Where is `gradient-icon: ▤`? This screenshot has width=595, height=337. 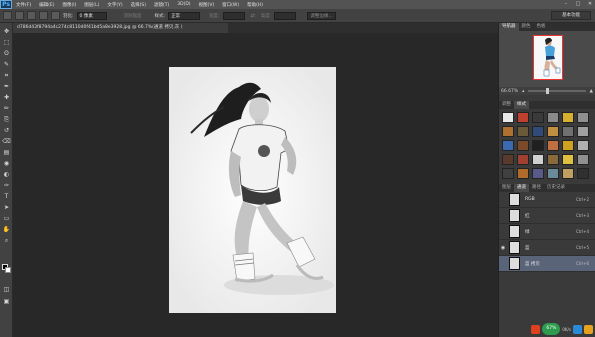 gradient-icon: ▤ is located at coordinates (6, 152).